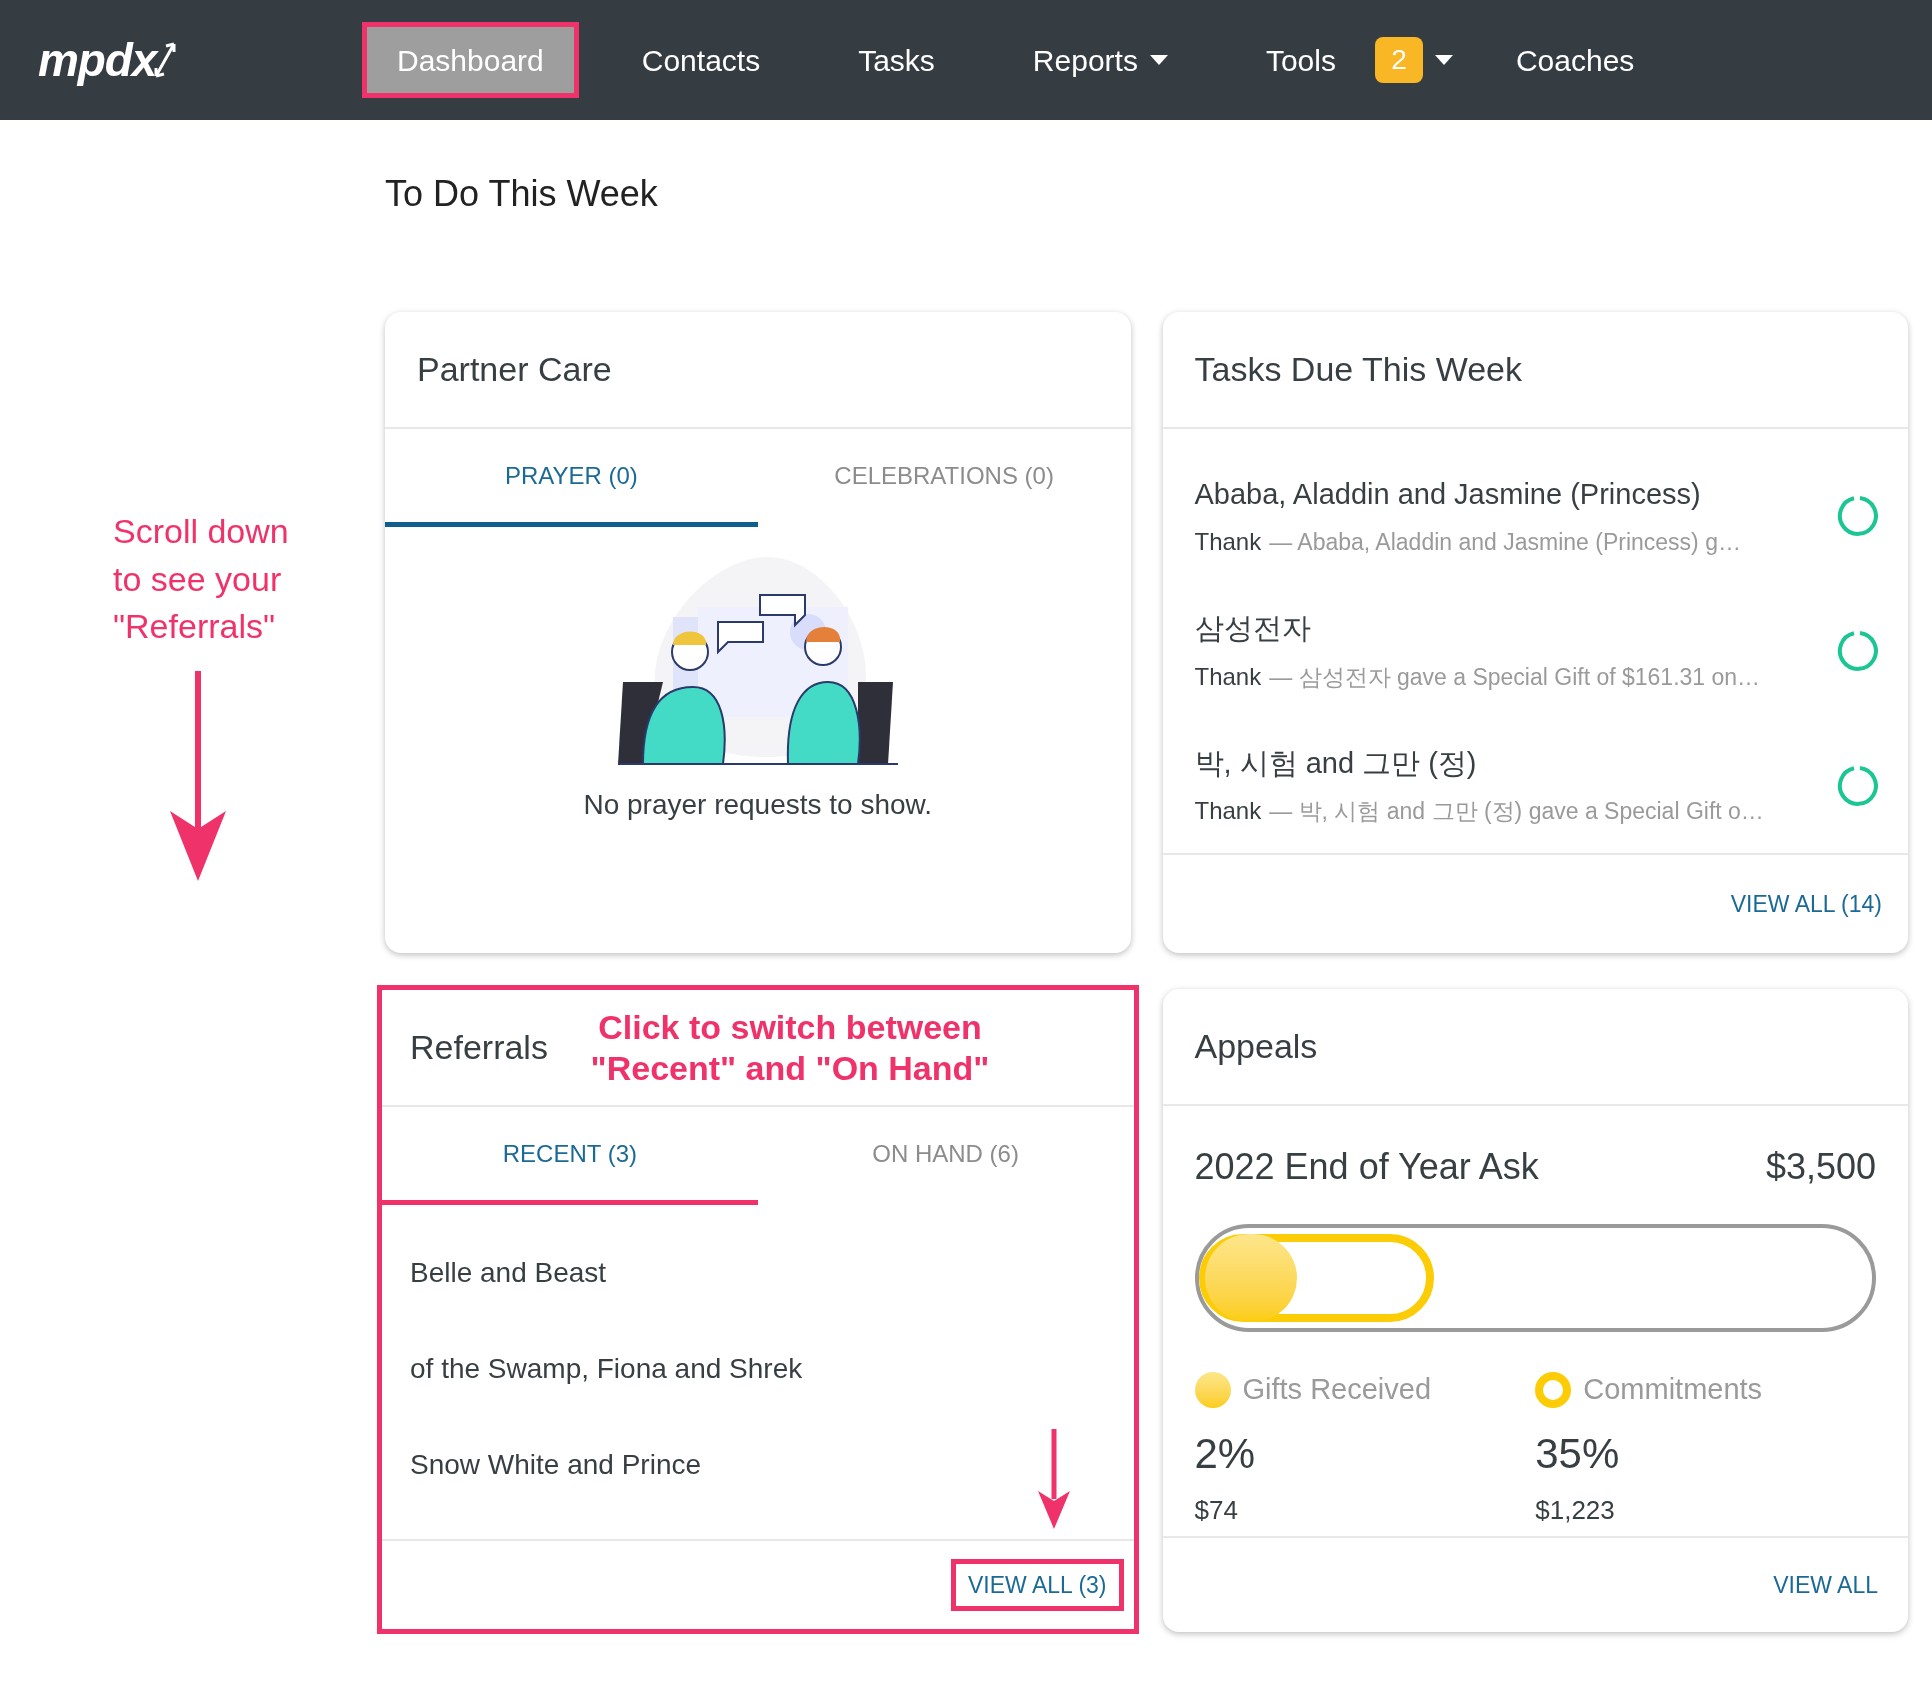 This screenshot has height=1692, width=1932. I want to click on task-contact-name: Ababa, Aladdin and Jasmine (Princess), so click(1515, 494).